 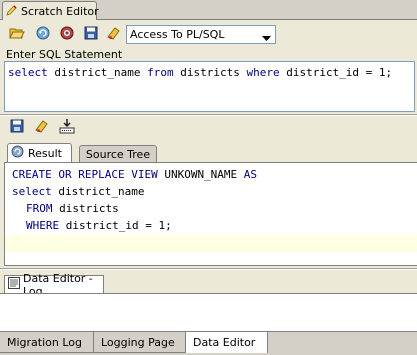 What do you see at coordinates (60, 11) in the screenshot?
I see `tab-scratch-editor-label: Scratch Editor` at bounding box center [60, 11].